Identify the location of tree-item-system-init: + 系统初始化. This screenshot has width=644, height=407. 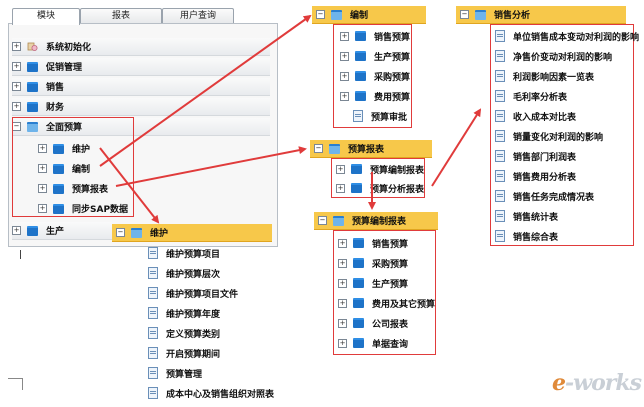
(141, 47).